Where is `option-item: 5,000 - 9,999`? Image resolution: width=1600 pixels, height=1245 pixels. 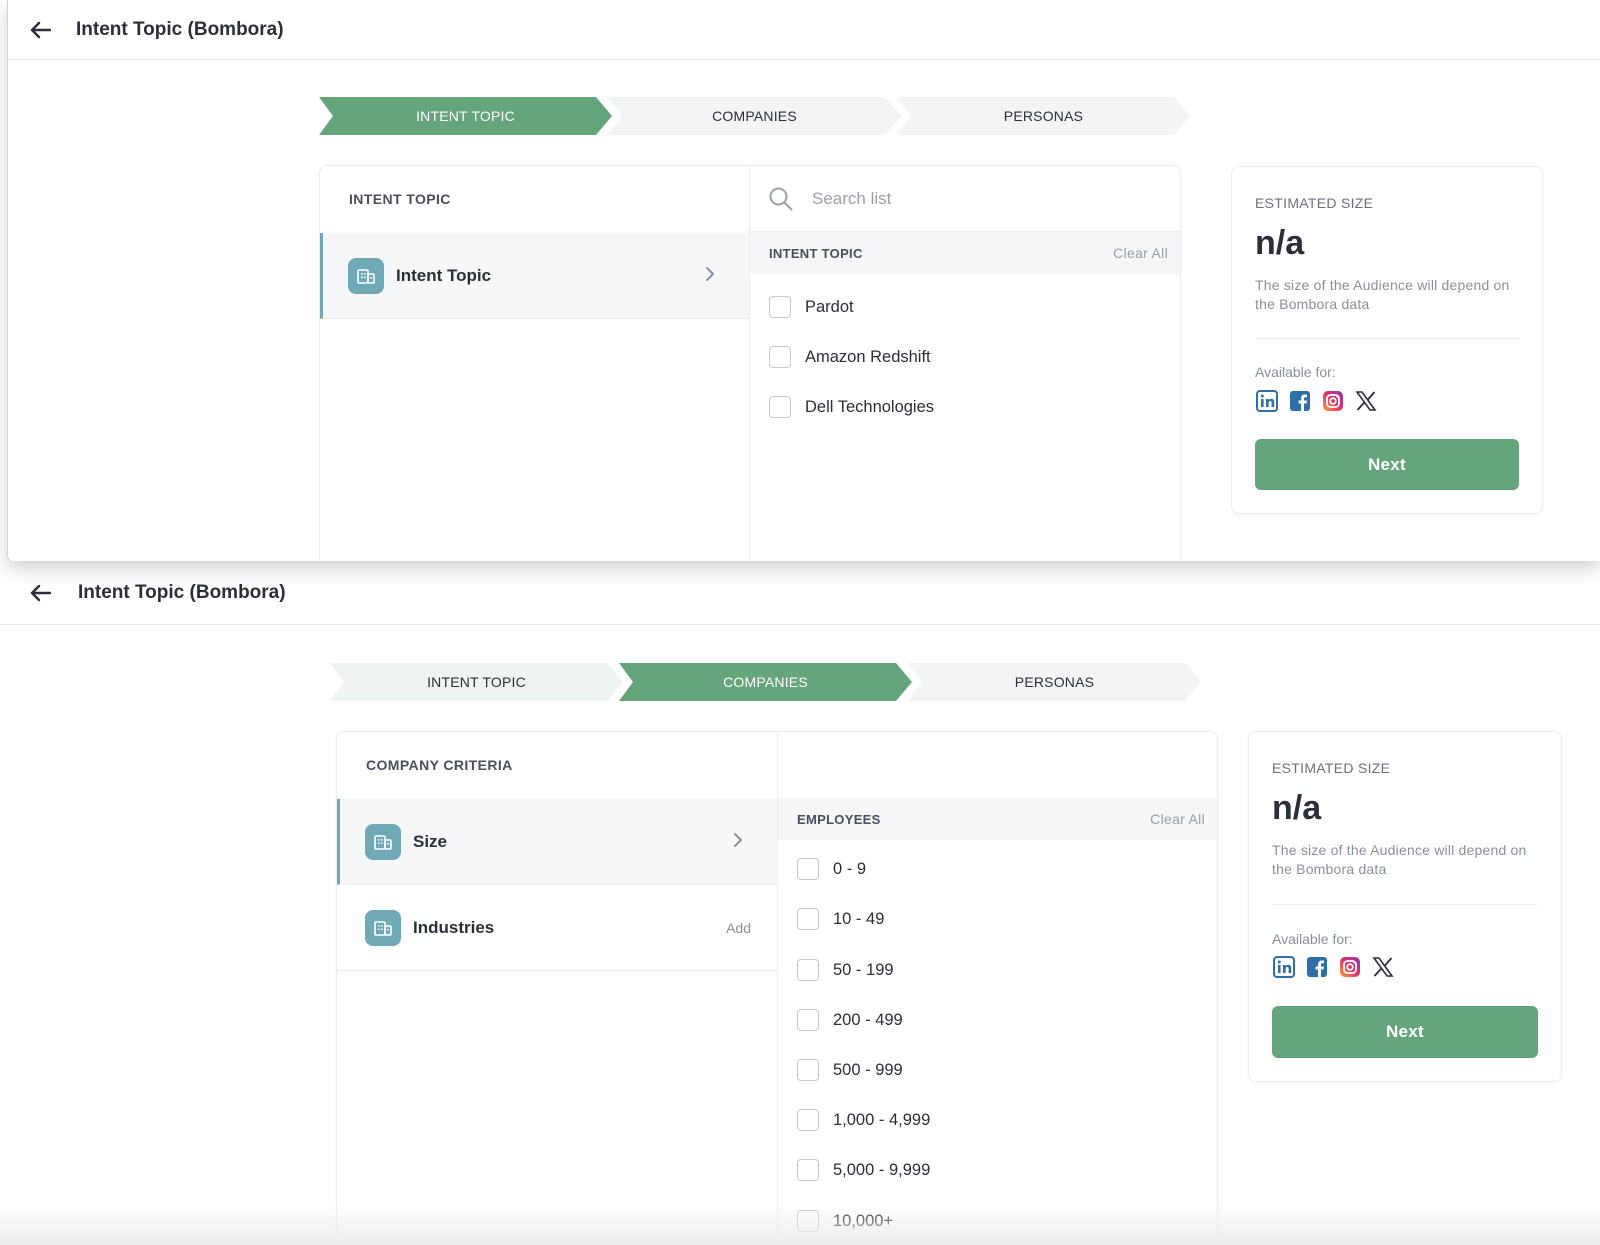
option-item: 5,000 - 9,999 is located at coordinates (863, 1170).